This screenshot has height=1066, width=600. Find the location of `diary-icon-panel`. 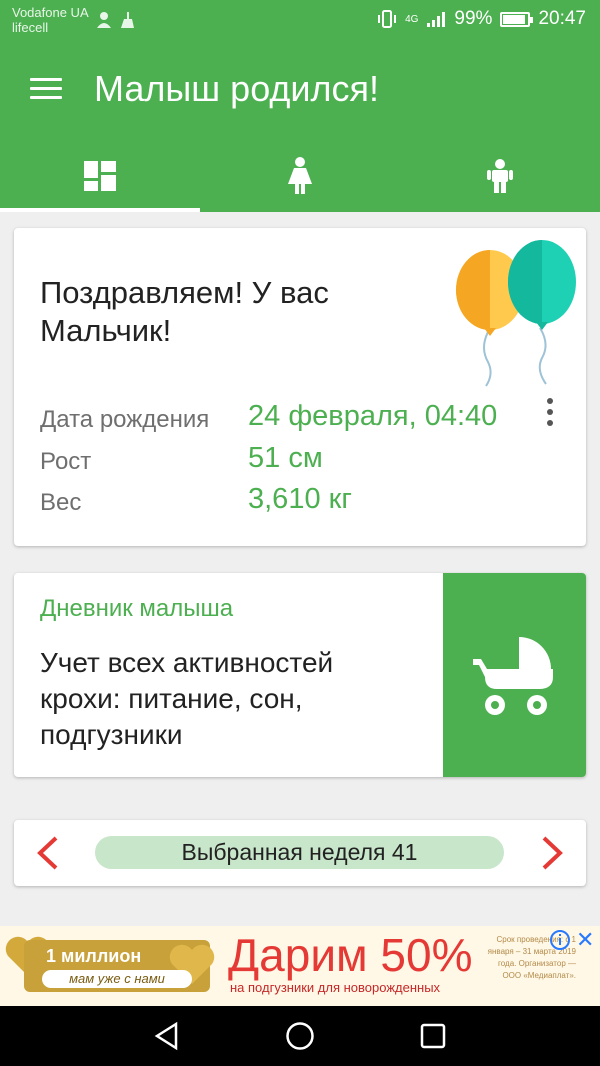

diary-icon-panel is located at coordinates (514, 675).